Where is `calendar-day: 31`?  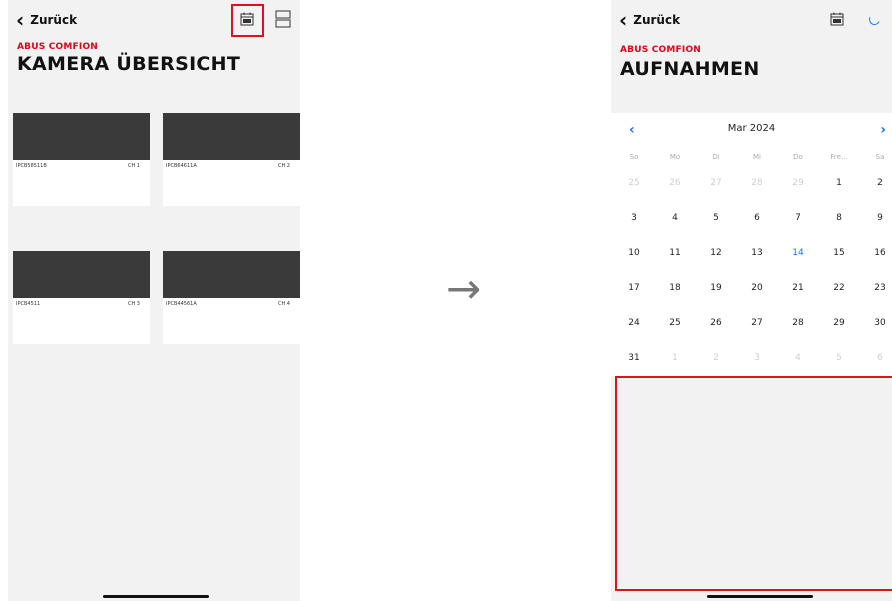 calendar-day: 31 is located at coordinates (634, 358).